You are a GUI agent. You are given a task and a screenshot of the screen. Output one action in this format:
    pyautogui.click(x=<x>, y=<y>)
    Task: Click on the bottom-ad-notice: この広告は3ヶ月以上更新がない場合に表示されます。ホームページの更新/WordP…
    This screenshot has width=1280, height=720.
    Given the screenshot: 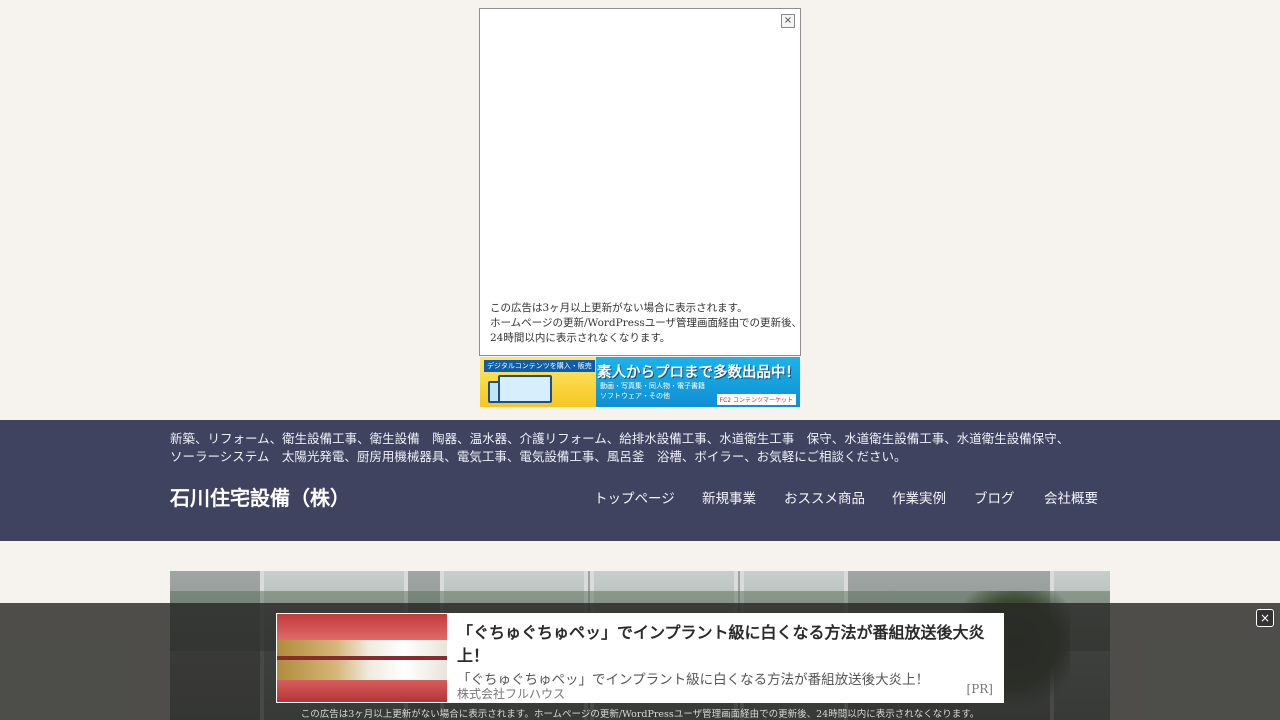 What is the action you would take?
    pyautogui.click(x=640, y=714)
    